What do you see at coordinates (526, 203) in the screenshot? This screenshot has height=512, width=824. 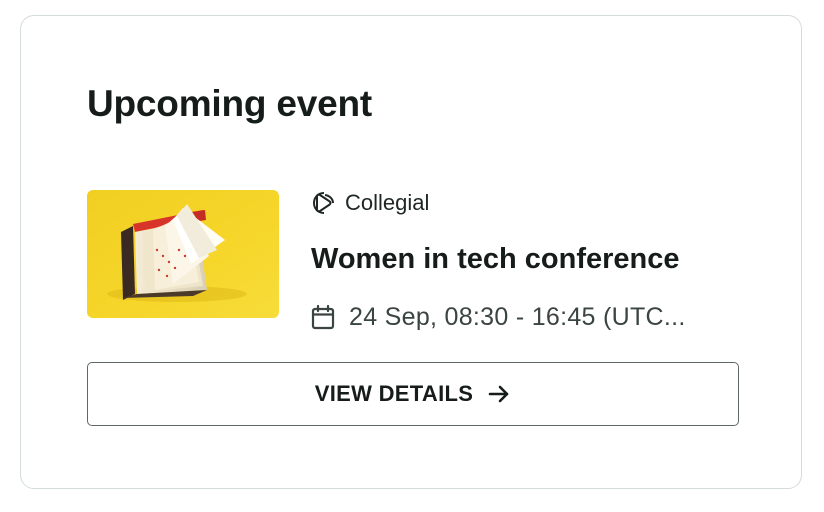 I see `organizer: Collegial` at bounding box center [526, 203].